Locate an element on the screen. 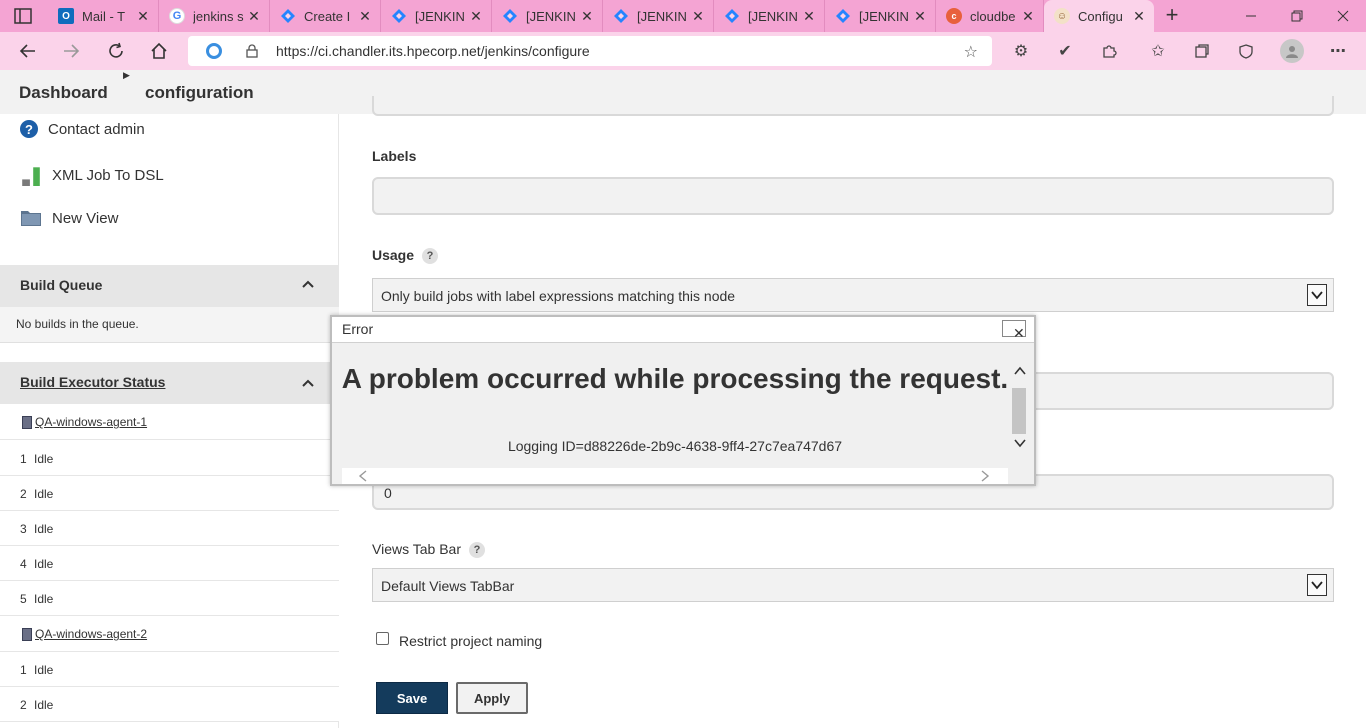 The image size is (1366, 728). browser-tab-google: G jenkins s ✕ is located at coordinates (214, 16).